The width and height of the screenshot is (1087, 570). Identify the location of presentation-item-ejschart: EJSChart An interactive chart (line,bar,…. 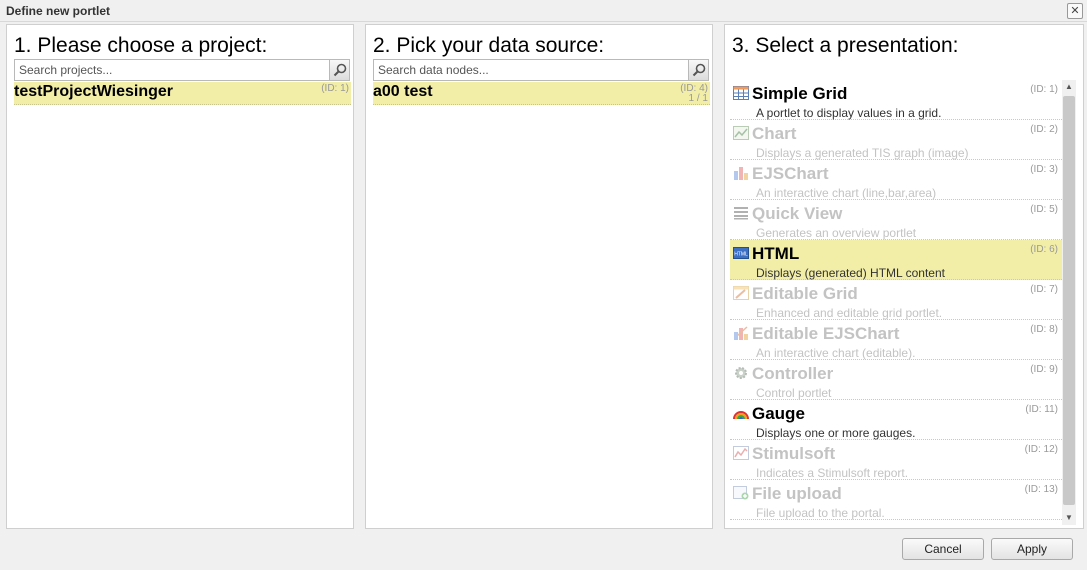
(896, 180).